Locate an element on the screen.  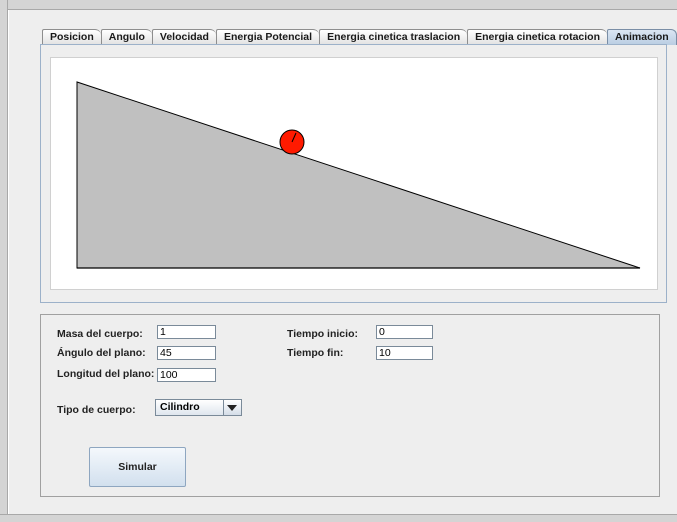
masa-field: 1 is located at coordinates (186, 332).